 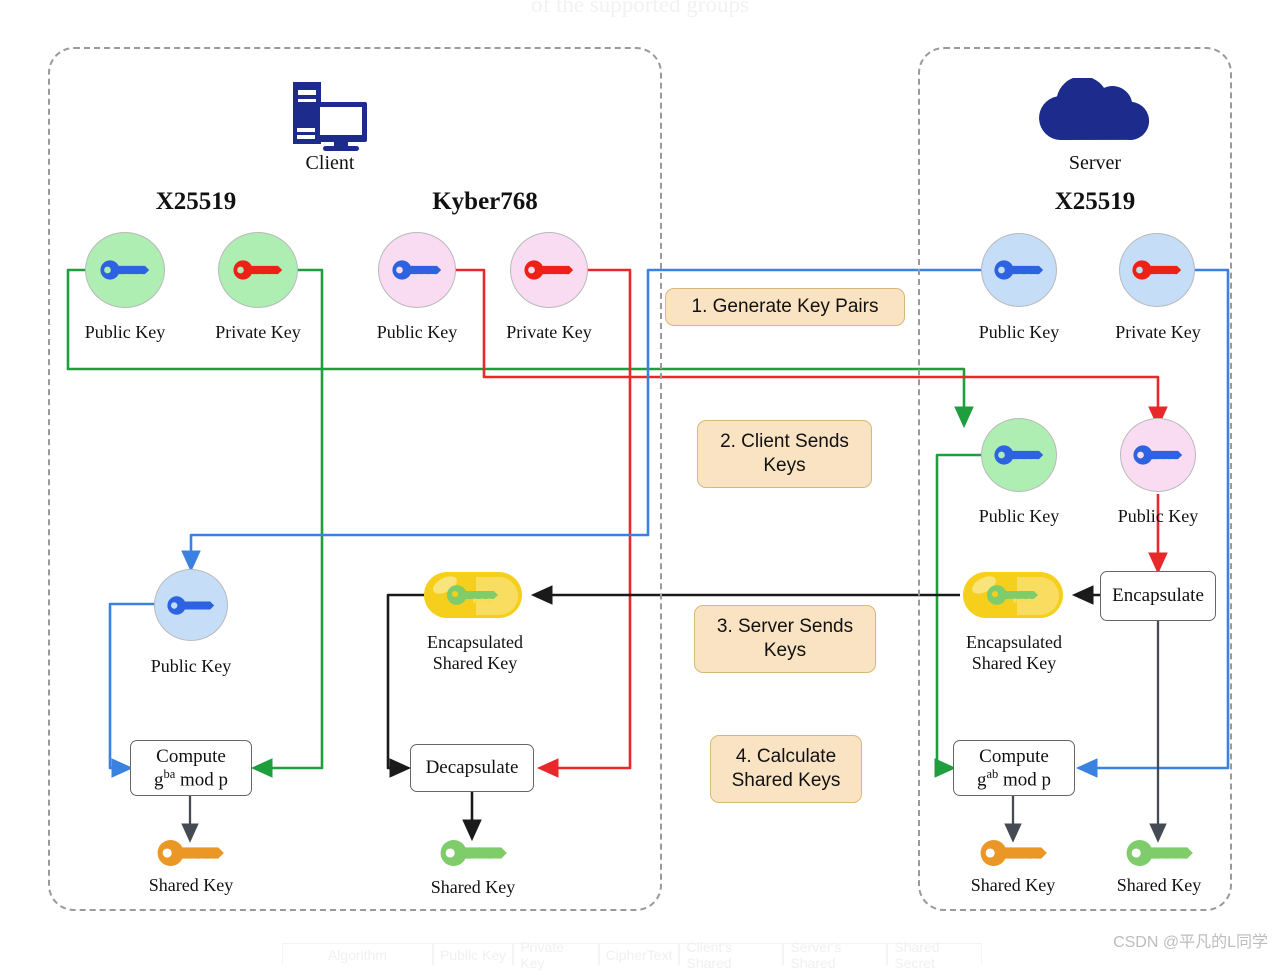 What do you see at coordinates (169, 773) in the screenshot?
I see `compute-exponent: ba` at bounding box center [169, 773].